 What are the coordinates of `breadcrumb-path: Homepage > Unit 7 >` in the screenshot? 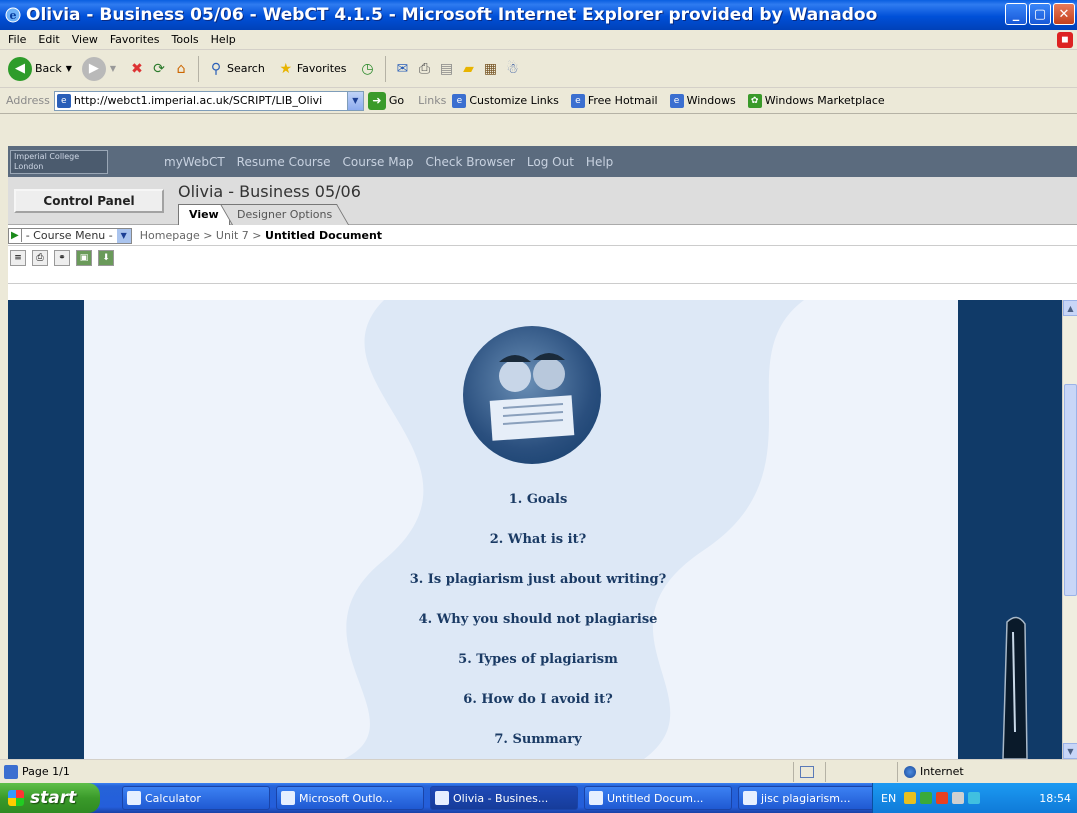 It's located at (202, 235).